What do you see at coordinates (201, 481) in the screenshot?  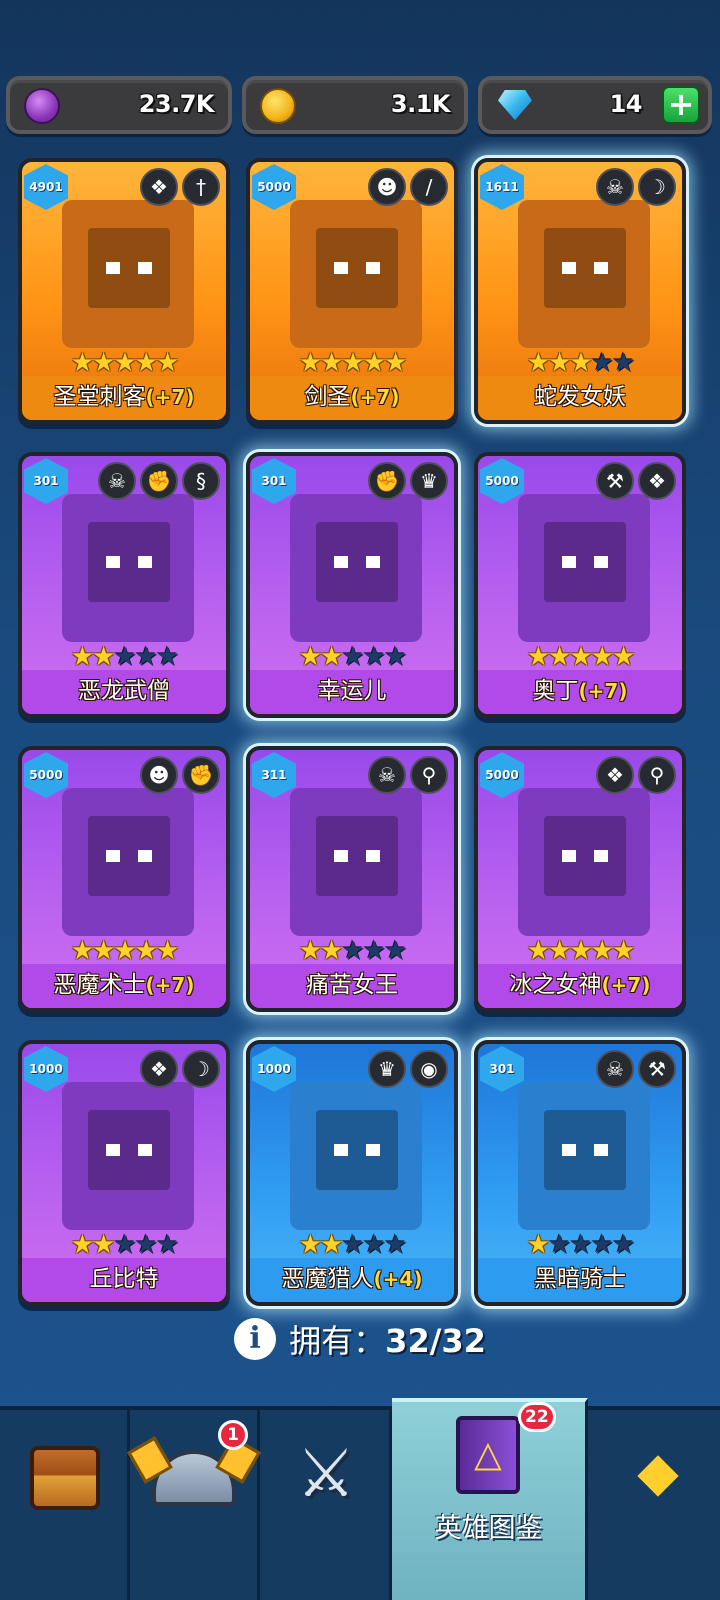 I see `dragon-icon: §` at bounding box center [201, 481].